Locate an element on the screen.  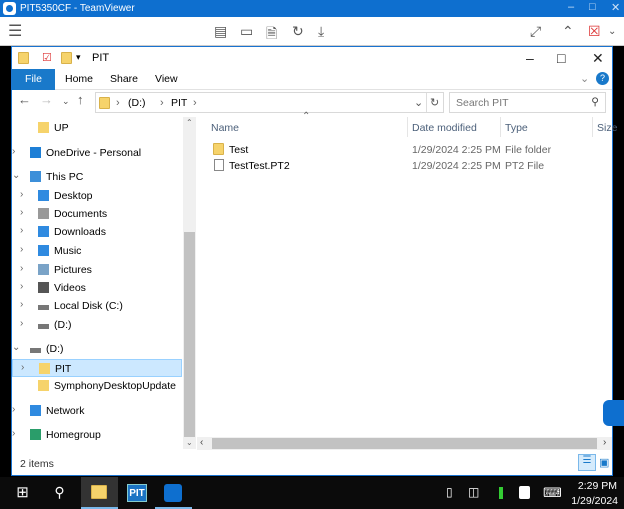
nav-item-homegroup: › Homegroup is located at coordinates (97, 435).